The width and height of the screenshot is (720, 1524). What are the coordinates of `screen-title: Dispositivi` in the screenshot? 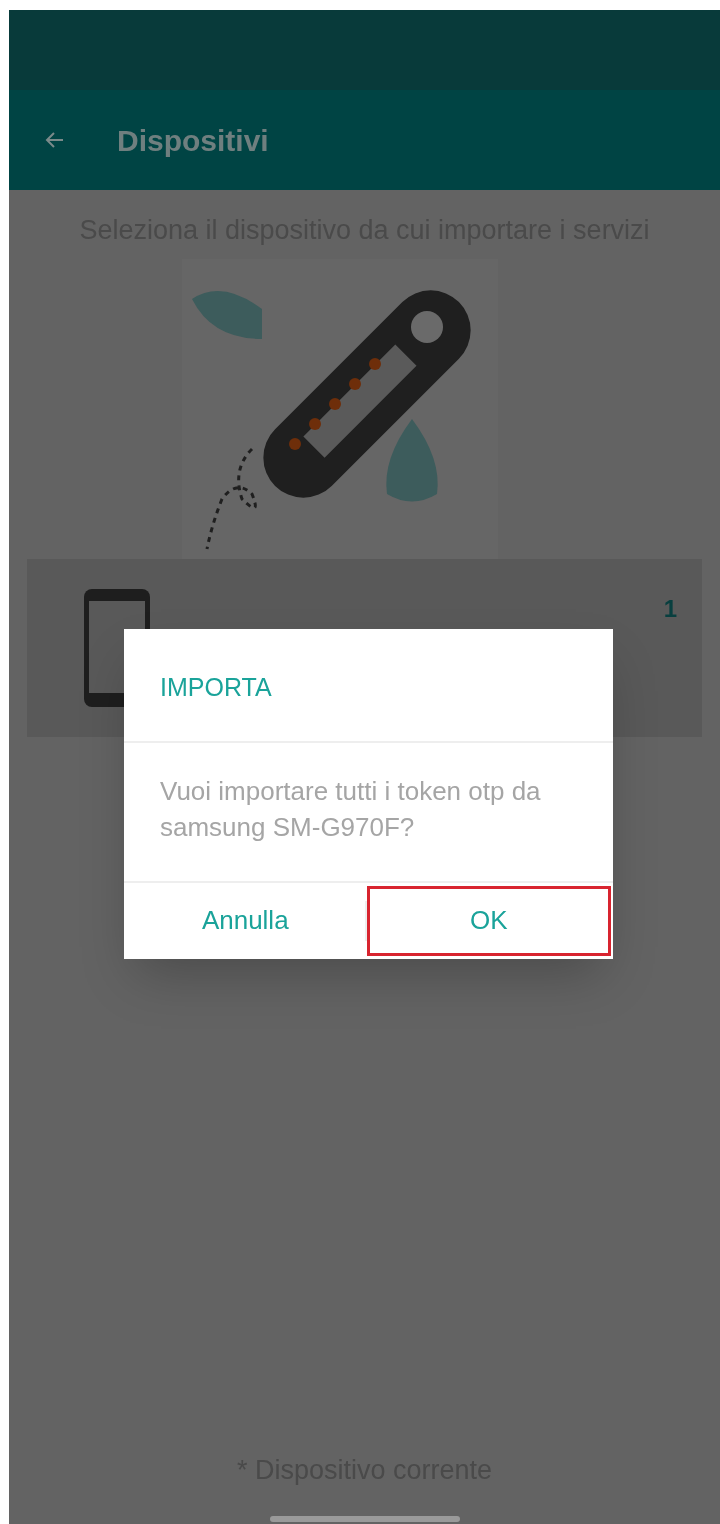 It's located at (193, 140).